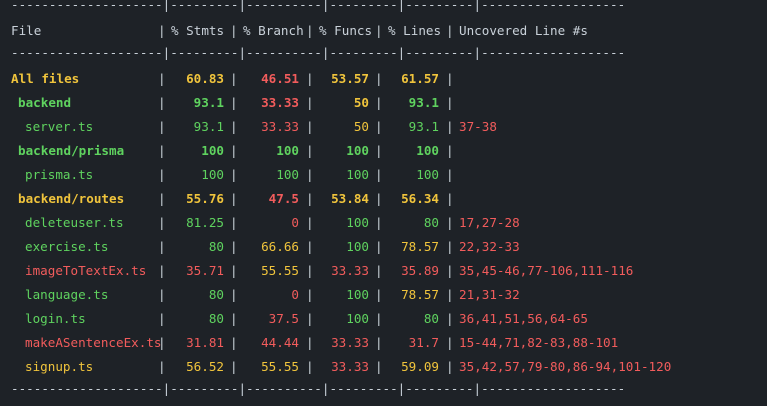  What do you see at coordinates (523, 30) in the screenshot?
I see `header-uncovered: Uncovered Line #s` at bounding box center [523, 30].